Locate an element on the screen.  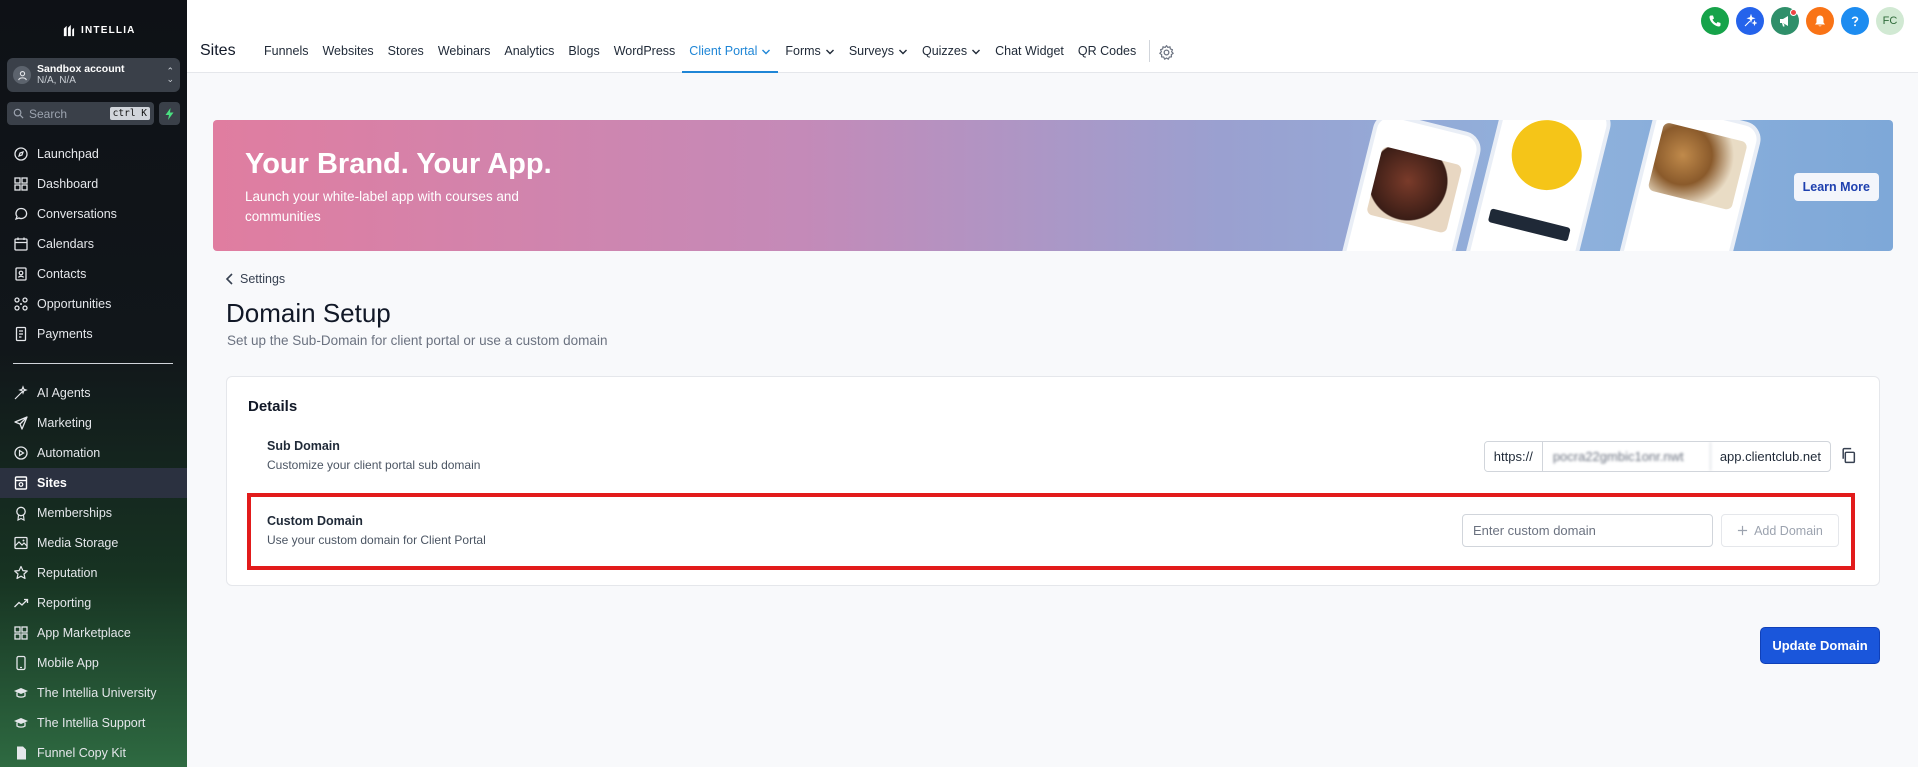
sidebar-item-contacts: Contacts is located at coordinates (93, 274).